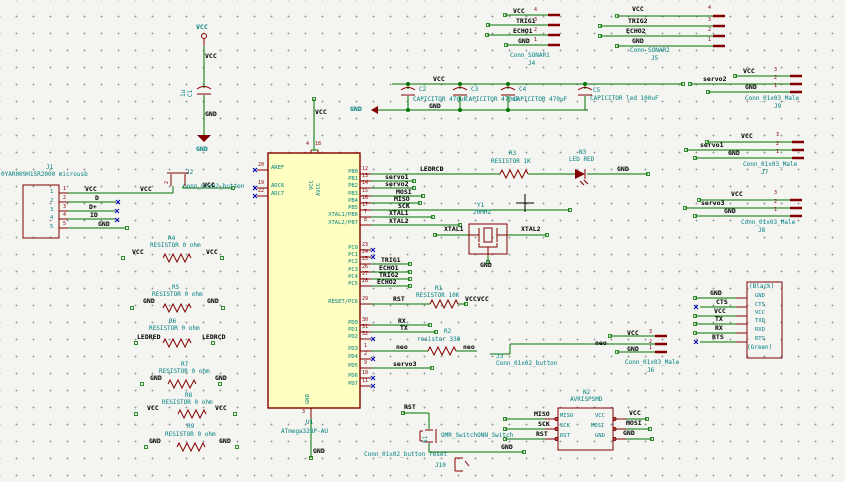 This screenshot has width=845, height=482. Describe the element at coordinates (399, 299) in the screenshot. I see `net-rst-mcu: RST` at that location.